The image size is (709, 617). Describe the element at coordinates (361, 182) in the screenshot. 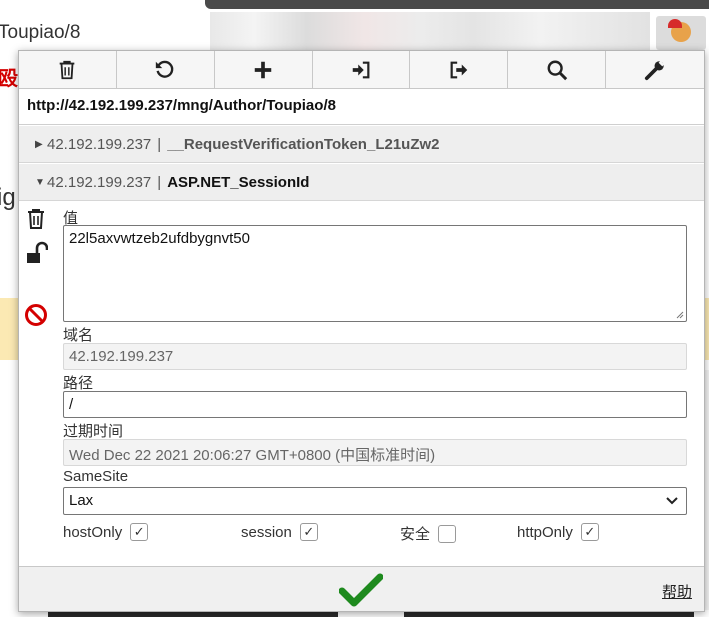

I see `cookie-row-expanded: ▼ 42.192.199.237 | ASP.NET_SessionId` at that location.